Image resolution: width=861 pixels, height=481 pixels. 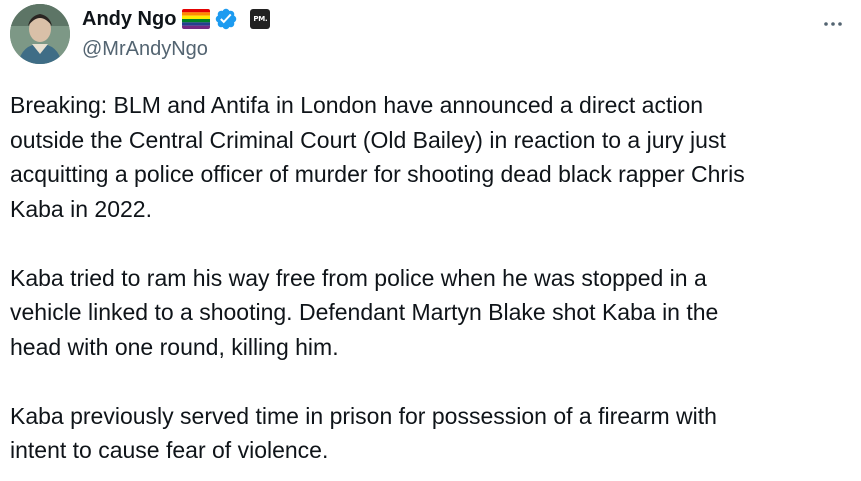 I want to click on avatar, so click(x=40, y=34).